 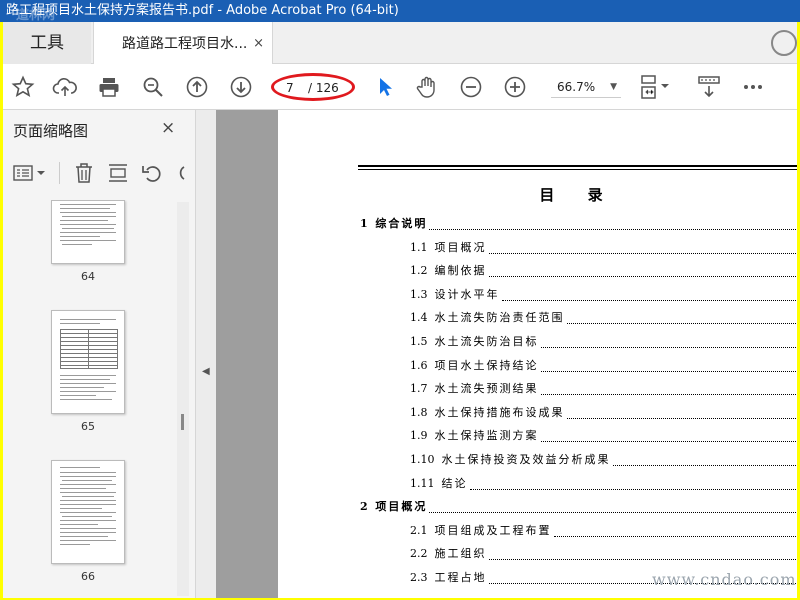 I want to click on toc-entry: 1.4 水土流失防治责任范围, so click(x=487, y=318).